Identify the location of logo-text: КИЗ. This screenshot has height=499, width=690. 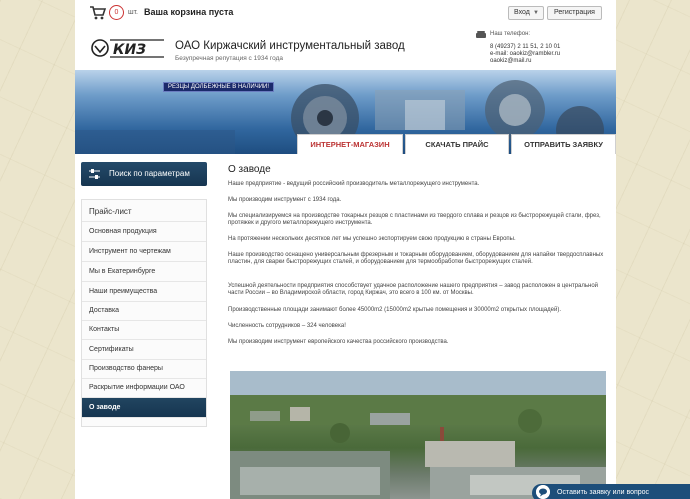
(129, 50).